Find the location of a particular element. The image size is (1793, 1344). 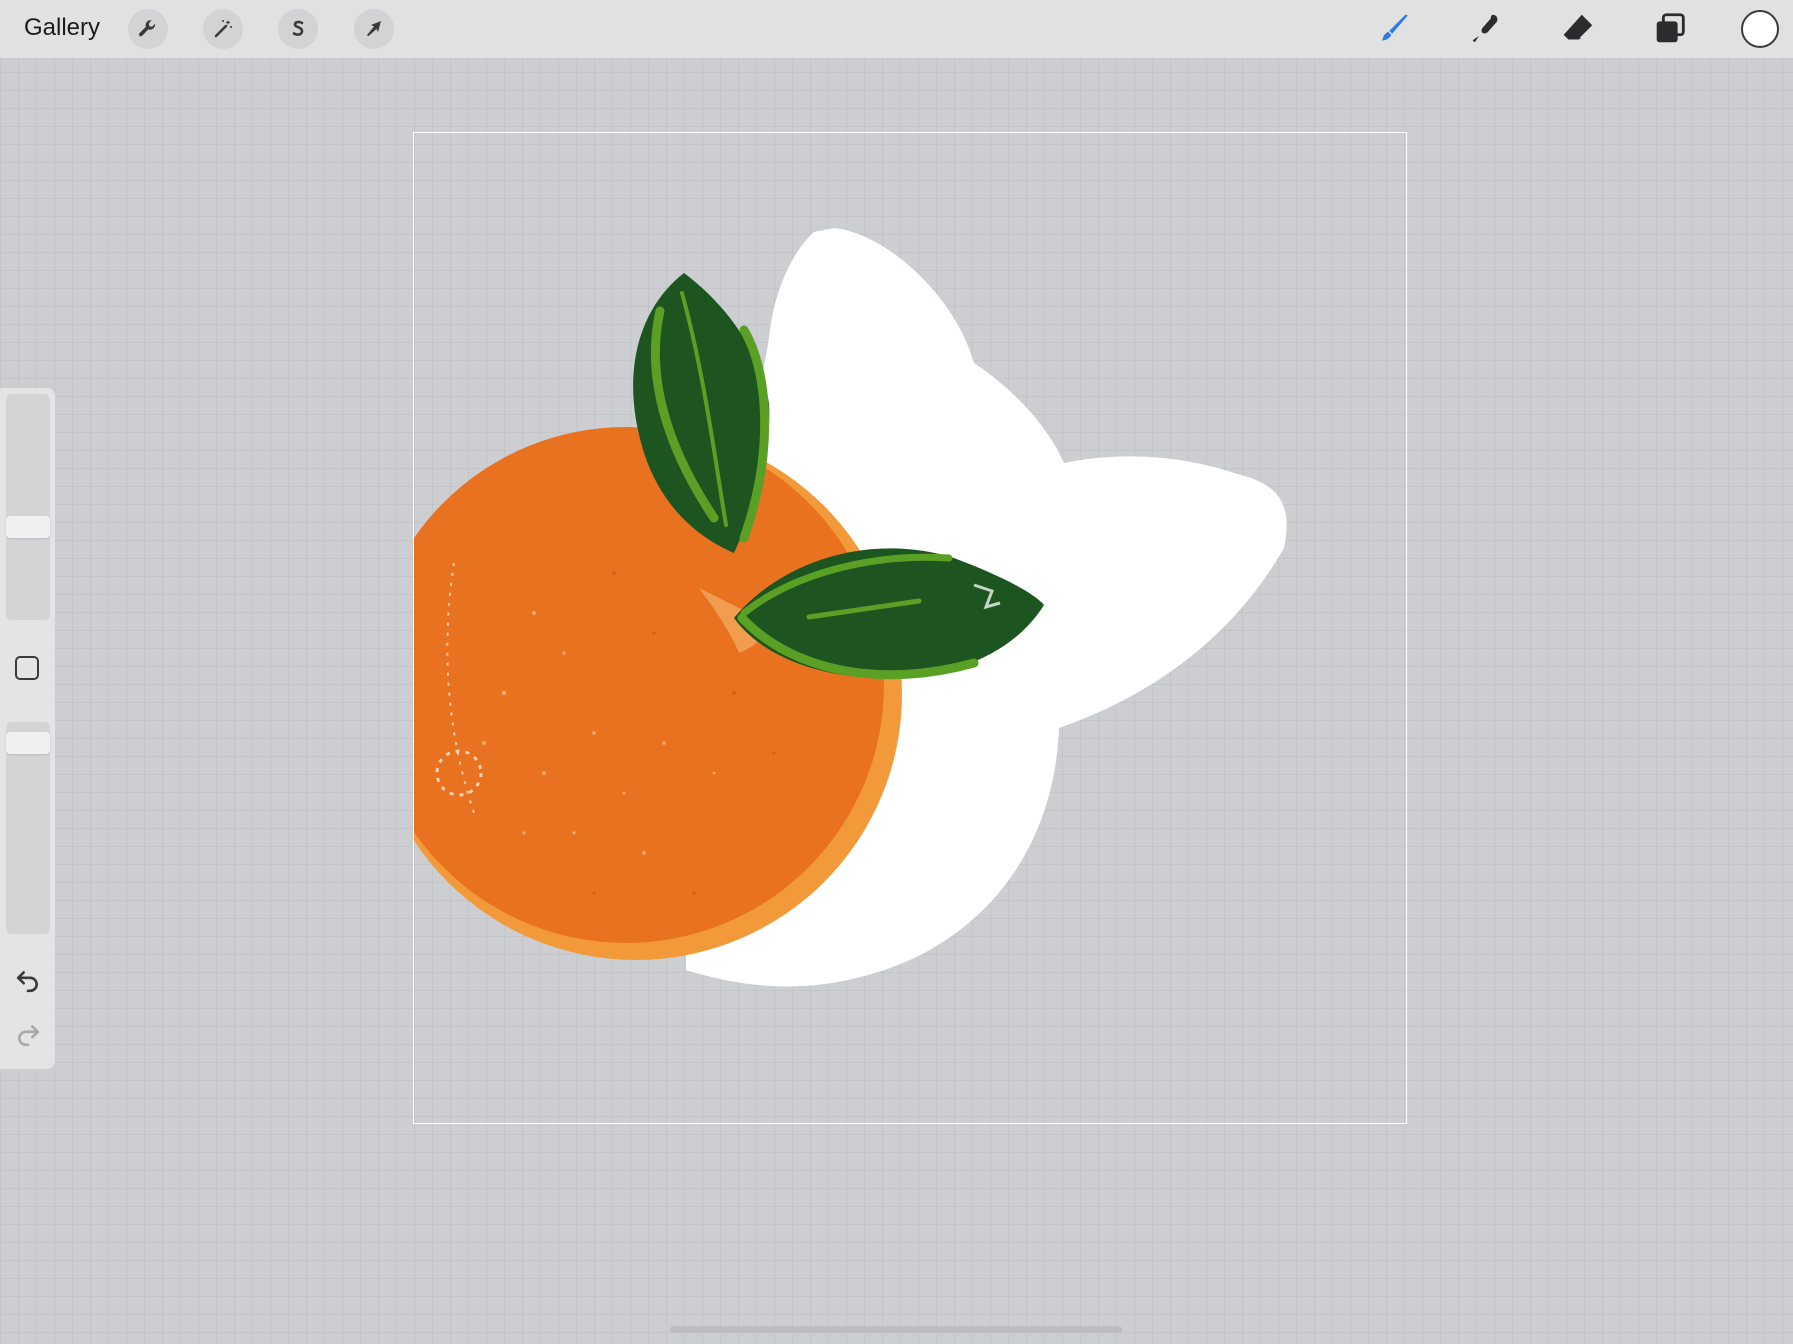

undo-button is located at coordinates (28, 980).